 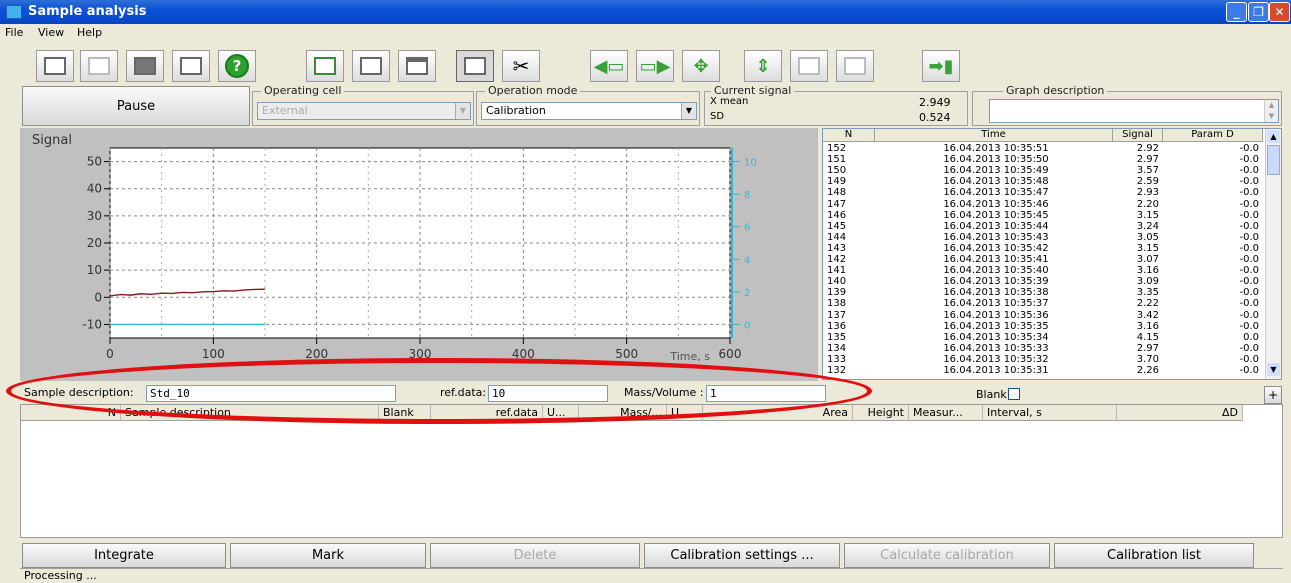 What do you see at coordinates (996, 193) in the screenshot?
I see `cell-time: 16.04.2013 10:35:47` at bounding box center [996, 193].